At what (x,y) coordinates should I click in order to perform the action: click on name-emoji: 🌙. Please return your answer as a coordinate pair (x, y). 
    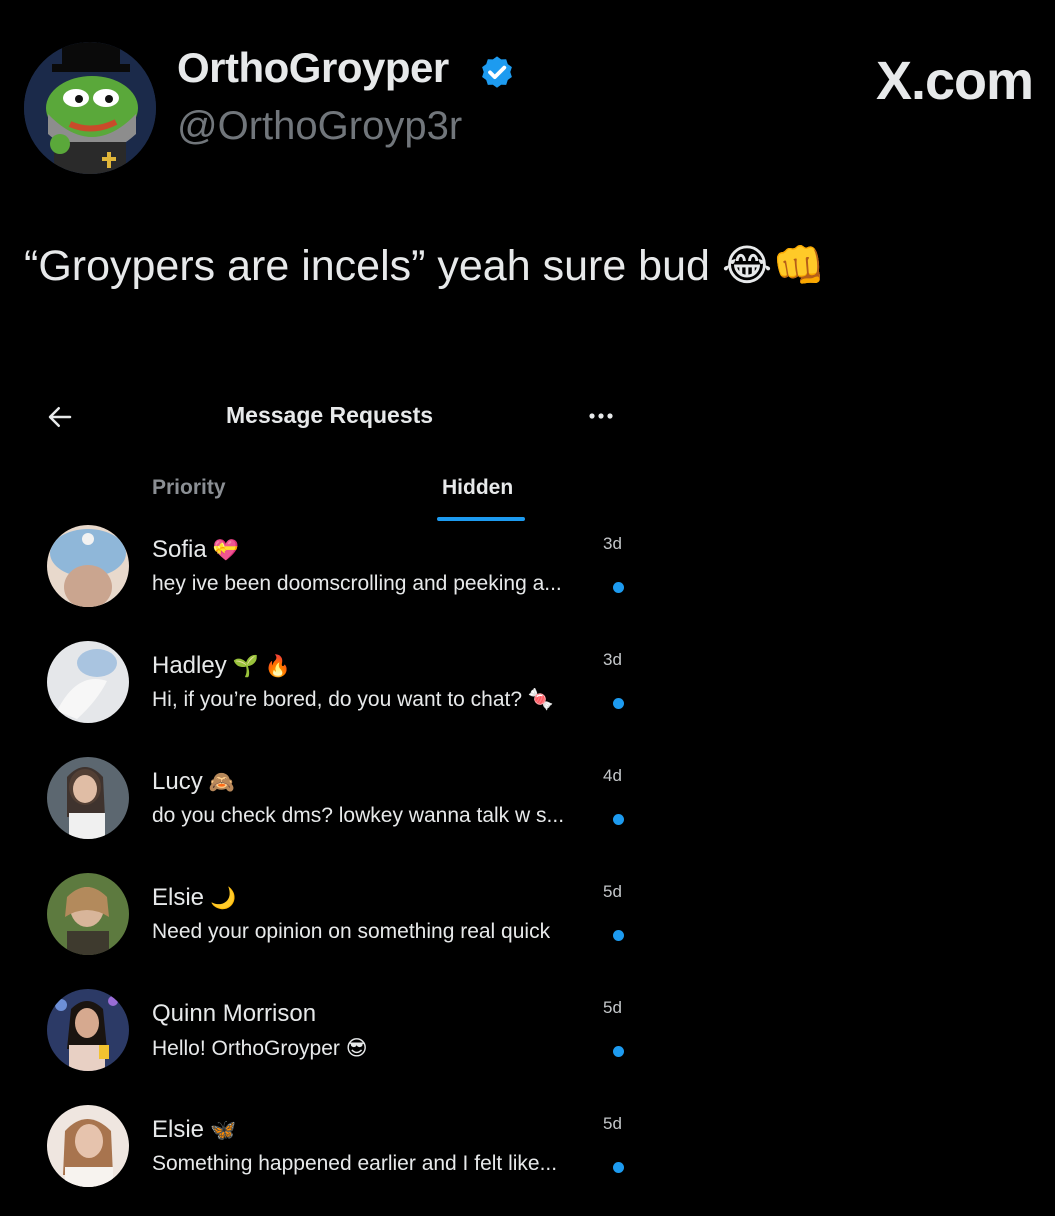
    Looking at the image, I should click on (223, 898).